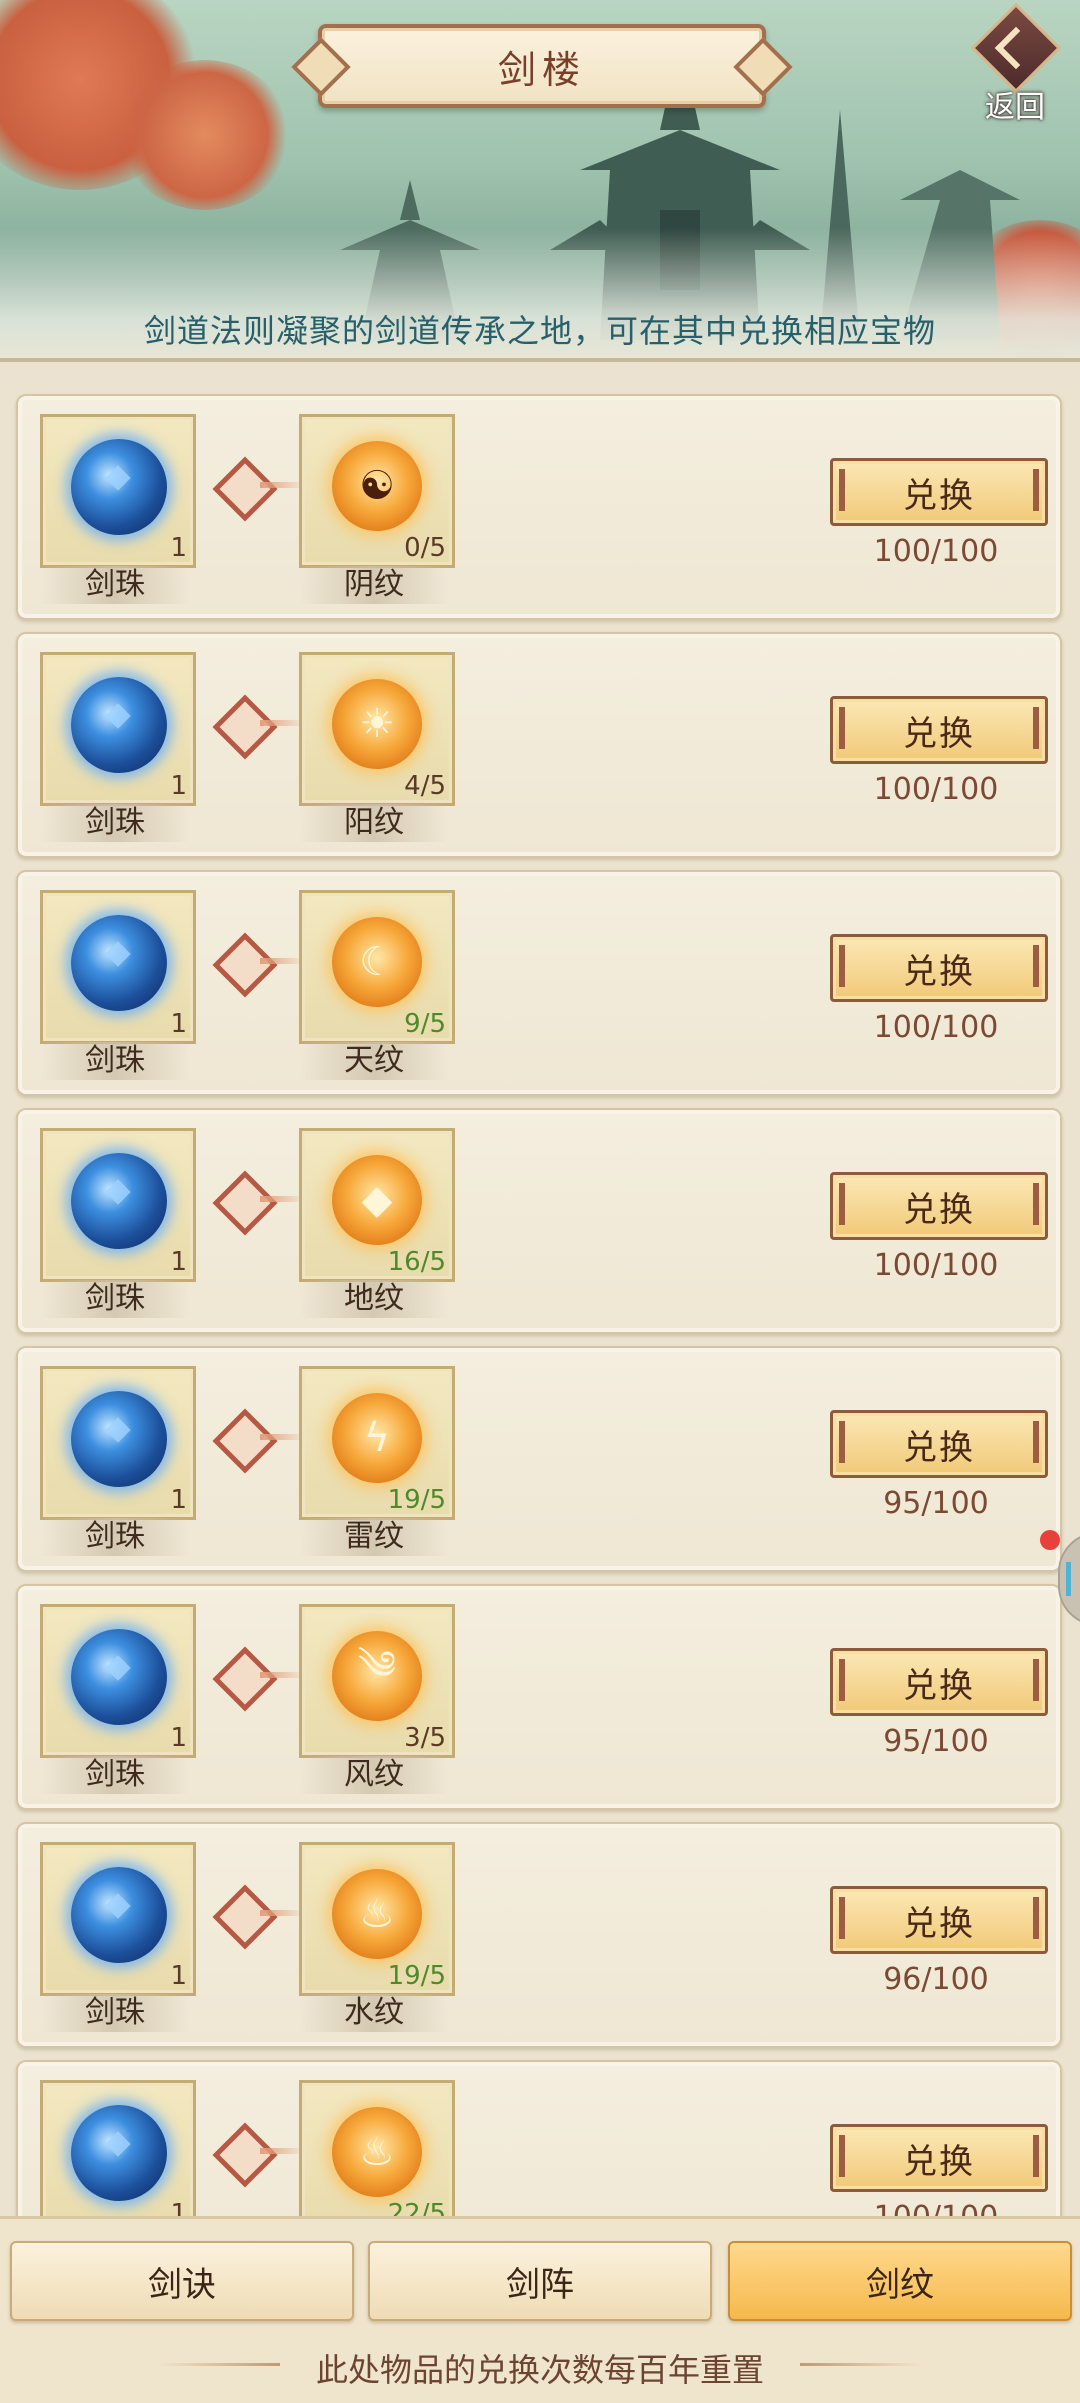 The height and width of the screenshot is (2403, 1080). What do you see at coordinates (377, 1438) in the screenshot?
I see `thunder-pattern-icon: ϟ` at bounding box center [377, 1438].